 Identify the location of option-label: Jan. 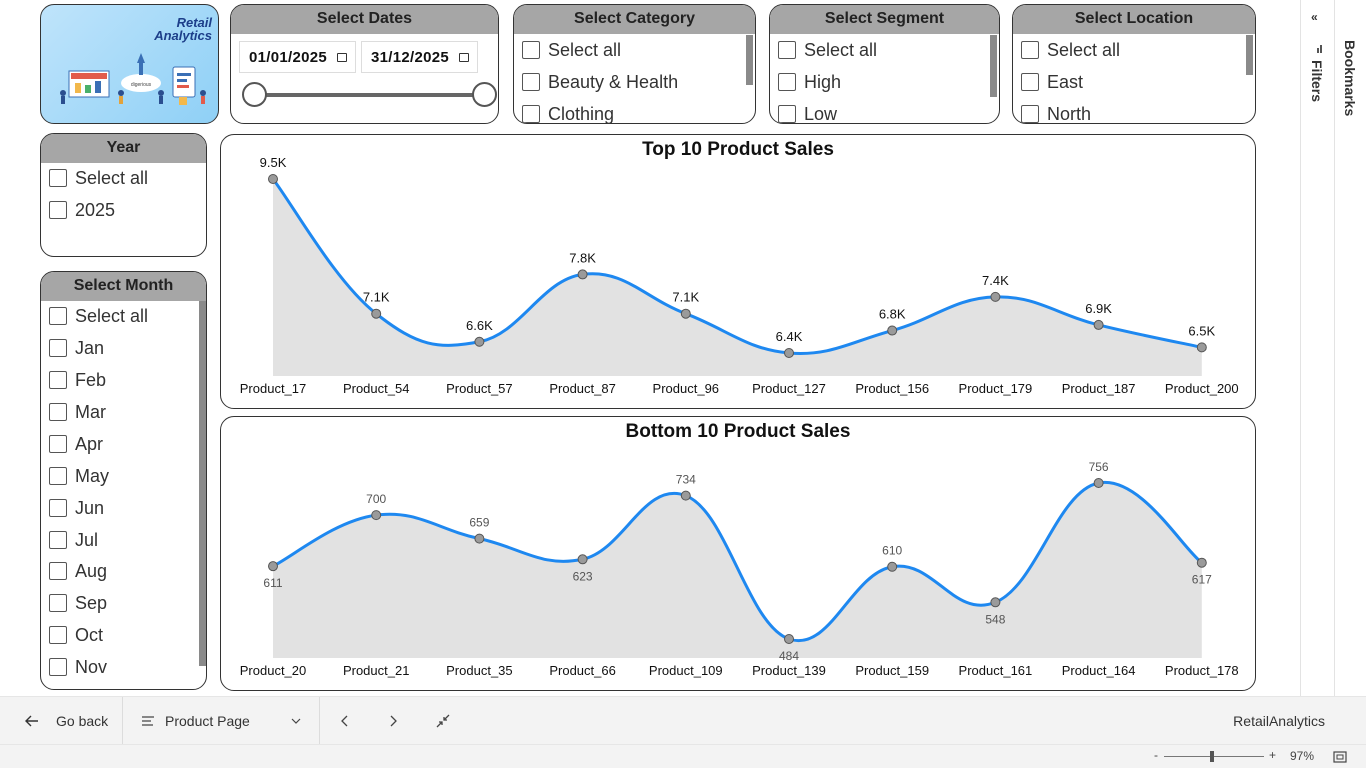
(90, 347).